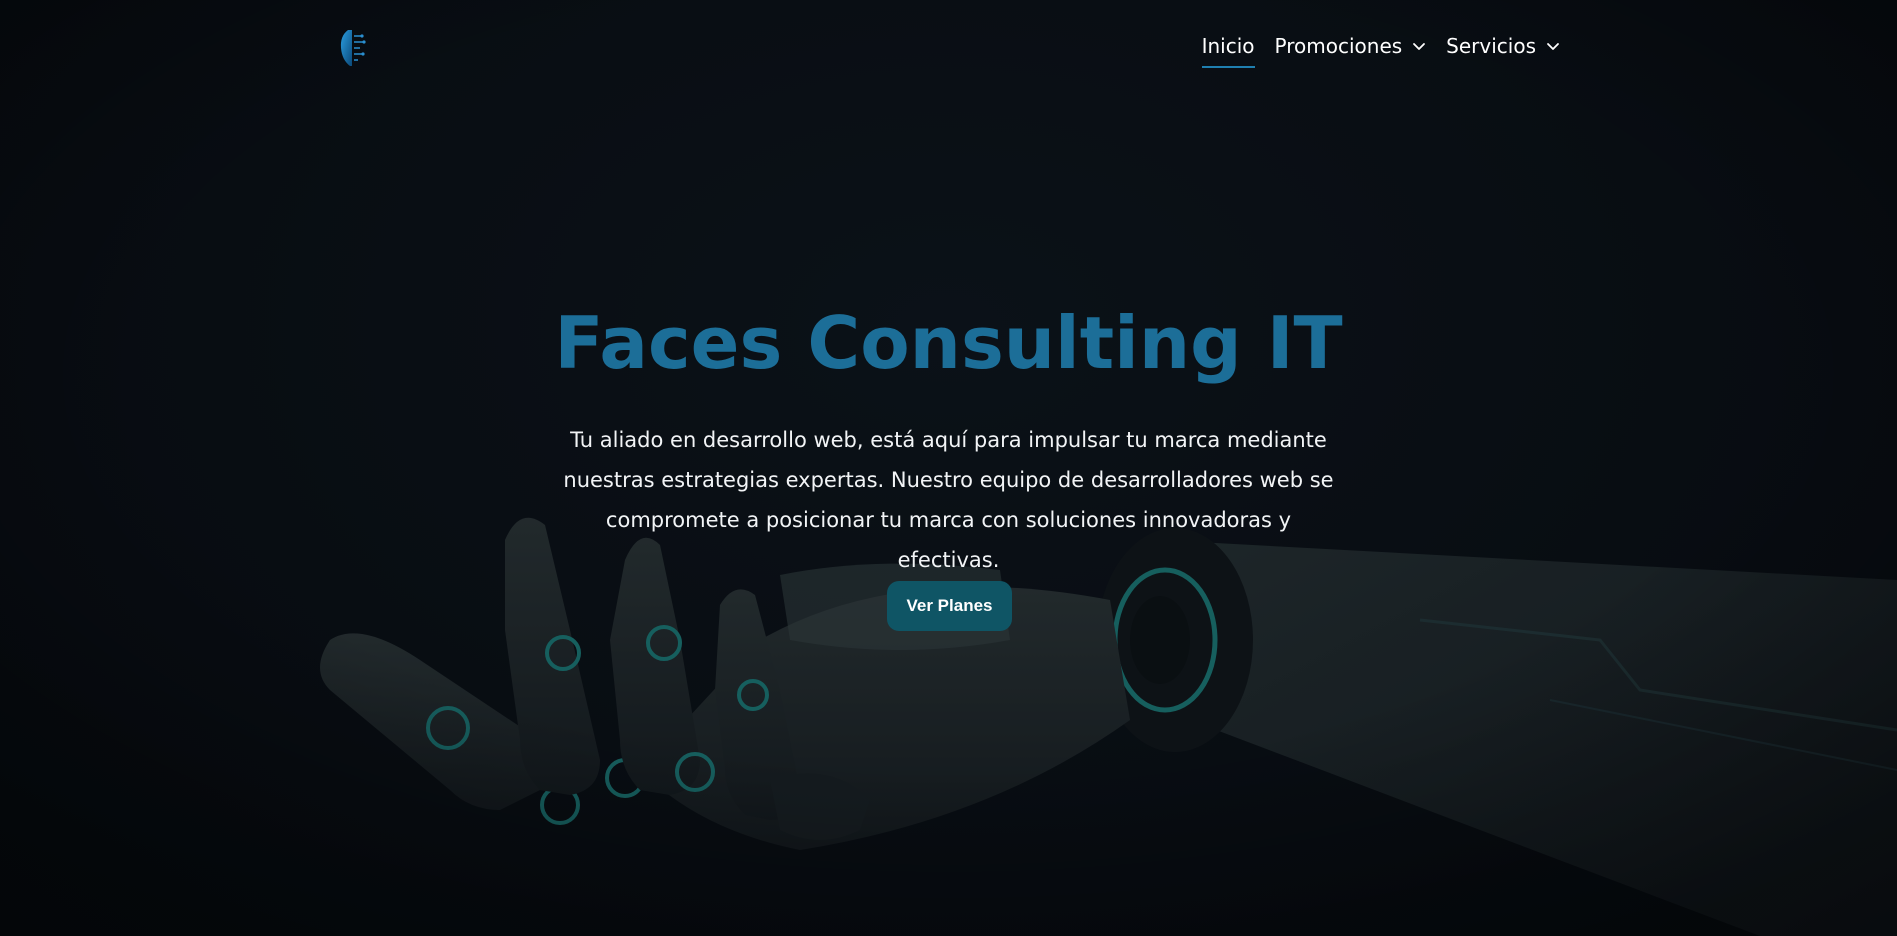 The width and height of the screenshot is (1897, 936). Describe the element at coordinates (949, 606) in the screenshot. I see `ver-planes-button: Ver Planes` at that location.